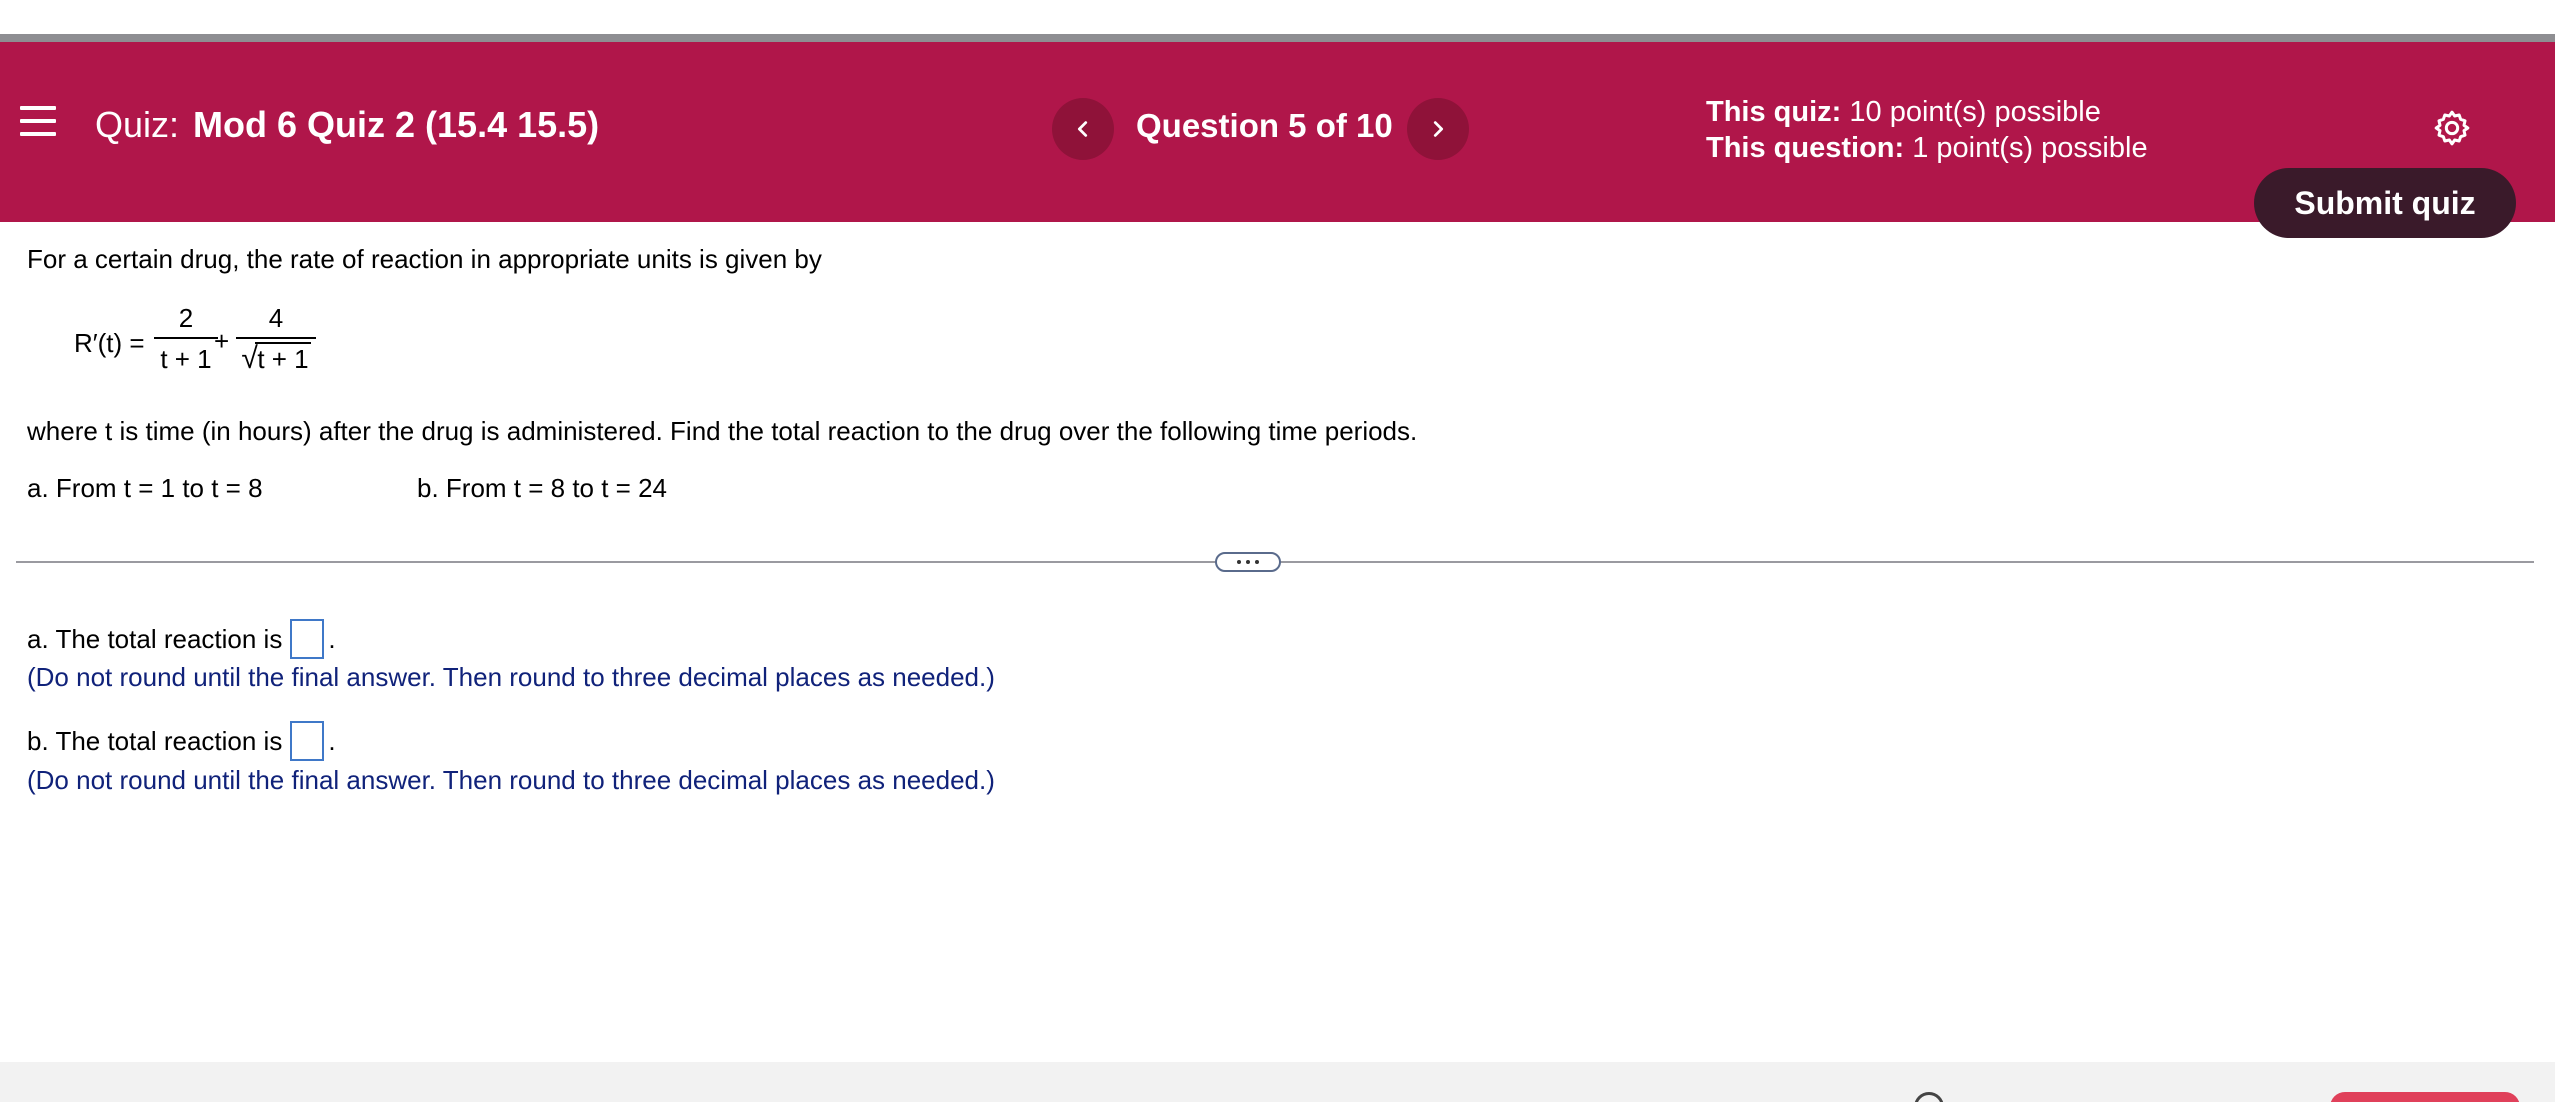  I want to click on footer-bar, so click(1277, 1082).